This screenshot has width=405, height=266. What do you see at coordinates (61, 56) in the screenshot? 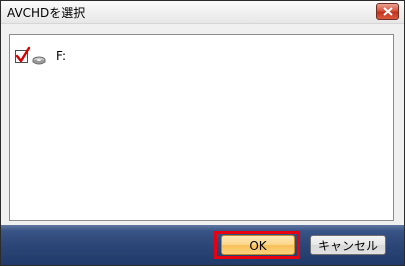
I see `drive-label: F:` at bounding box center [61, 56].